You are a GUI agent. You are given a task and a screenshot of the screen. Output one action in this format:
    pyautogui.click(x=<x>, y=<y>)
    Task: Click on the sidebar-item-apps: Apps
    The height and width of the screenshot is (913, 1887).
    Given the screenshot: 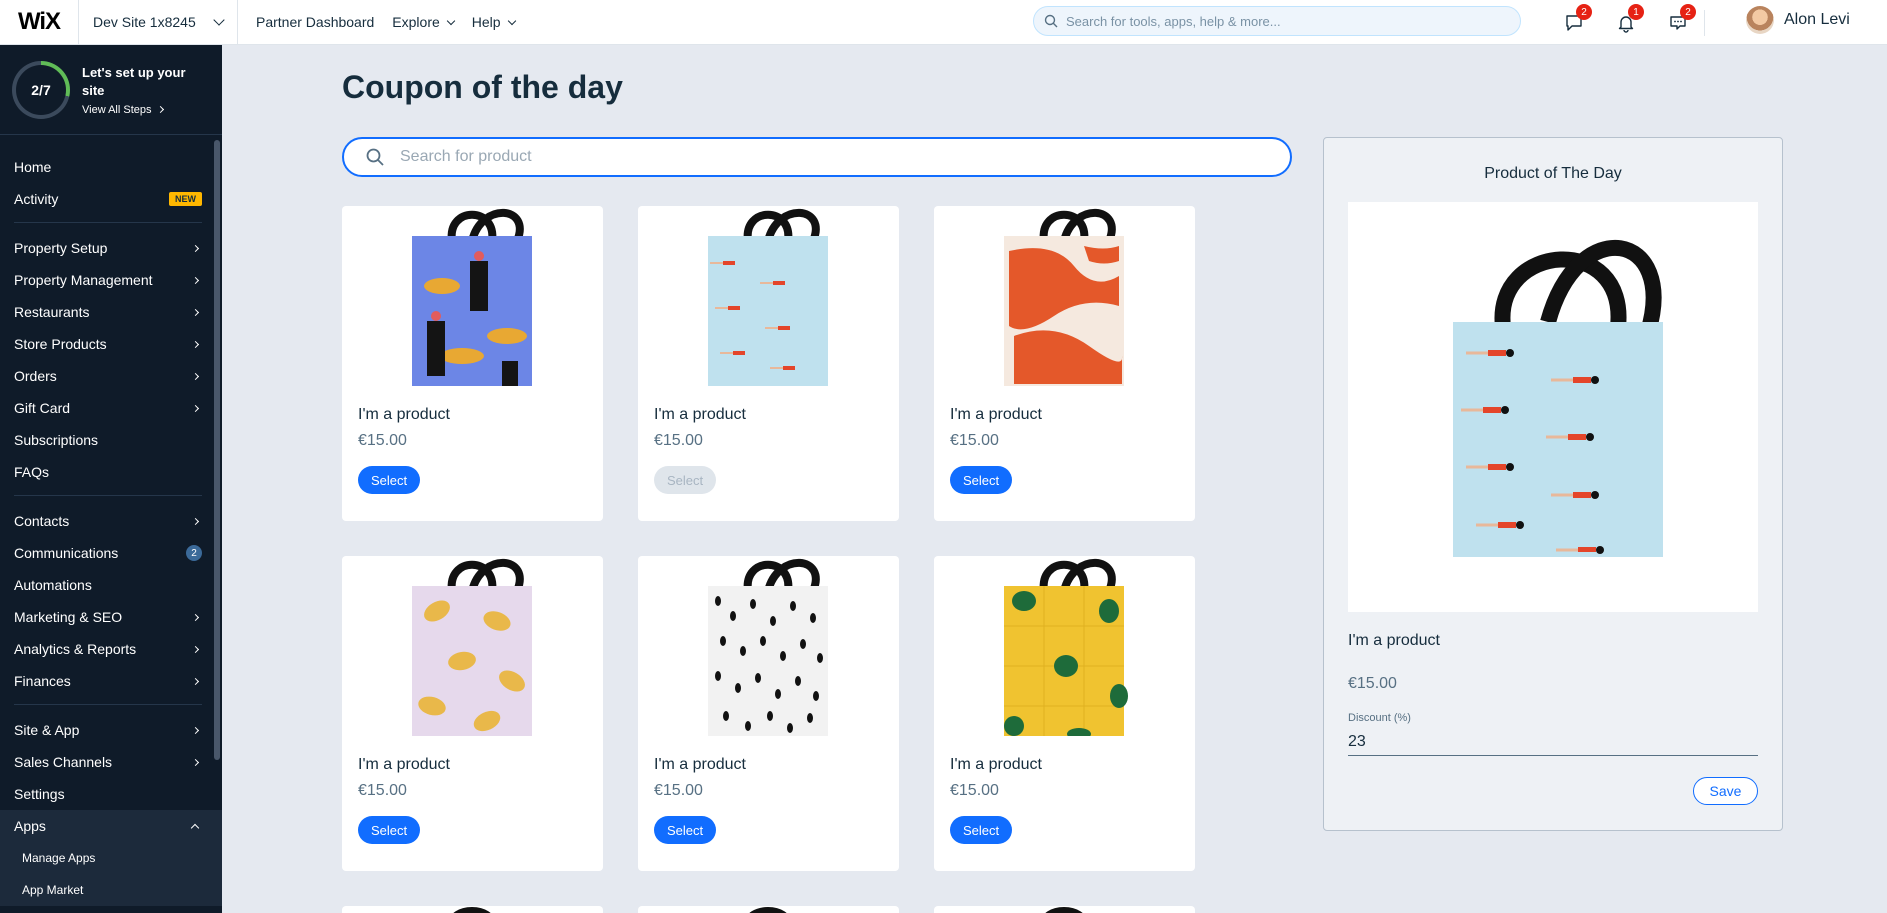 What is the action you would take?
    pyautogui.click(x=111, y=826)
    